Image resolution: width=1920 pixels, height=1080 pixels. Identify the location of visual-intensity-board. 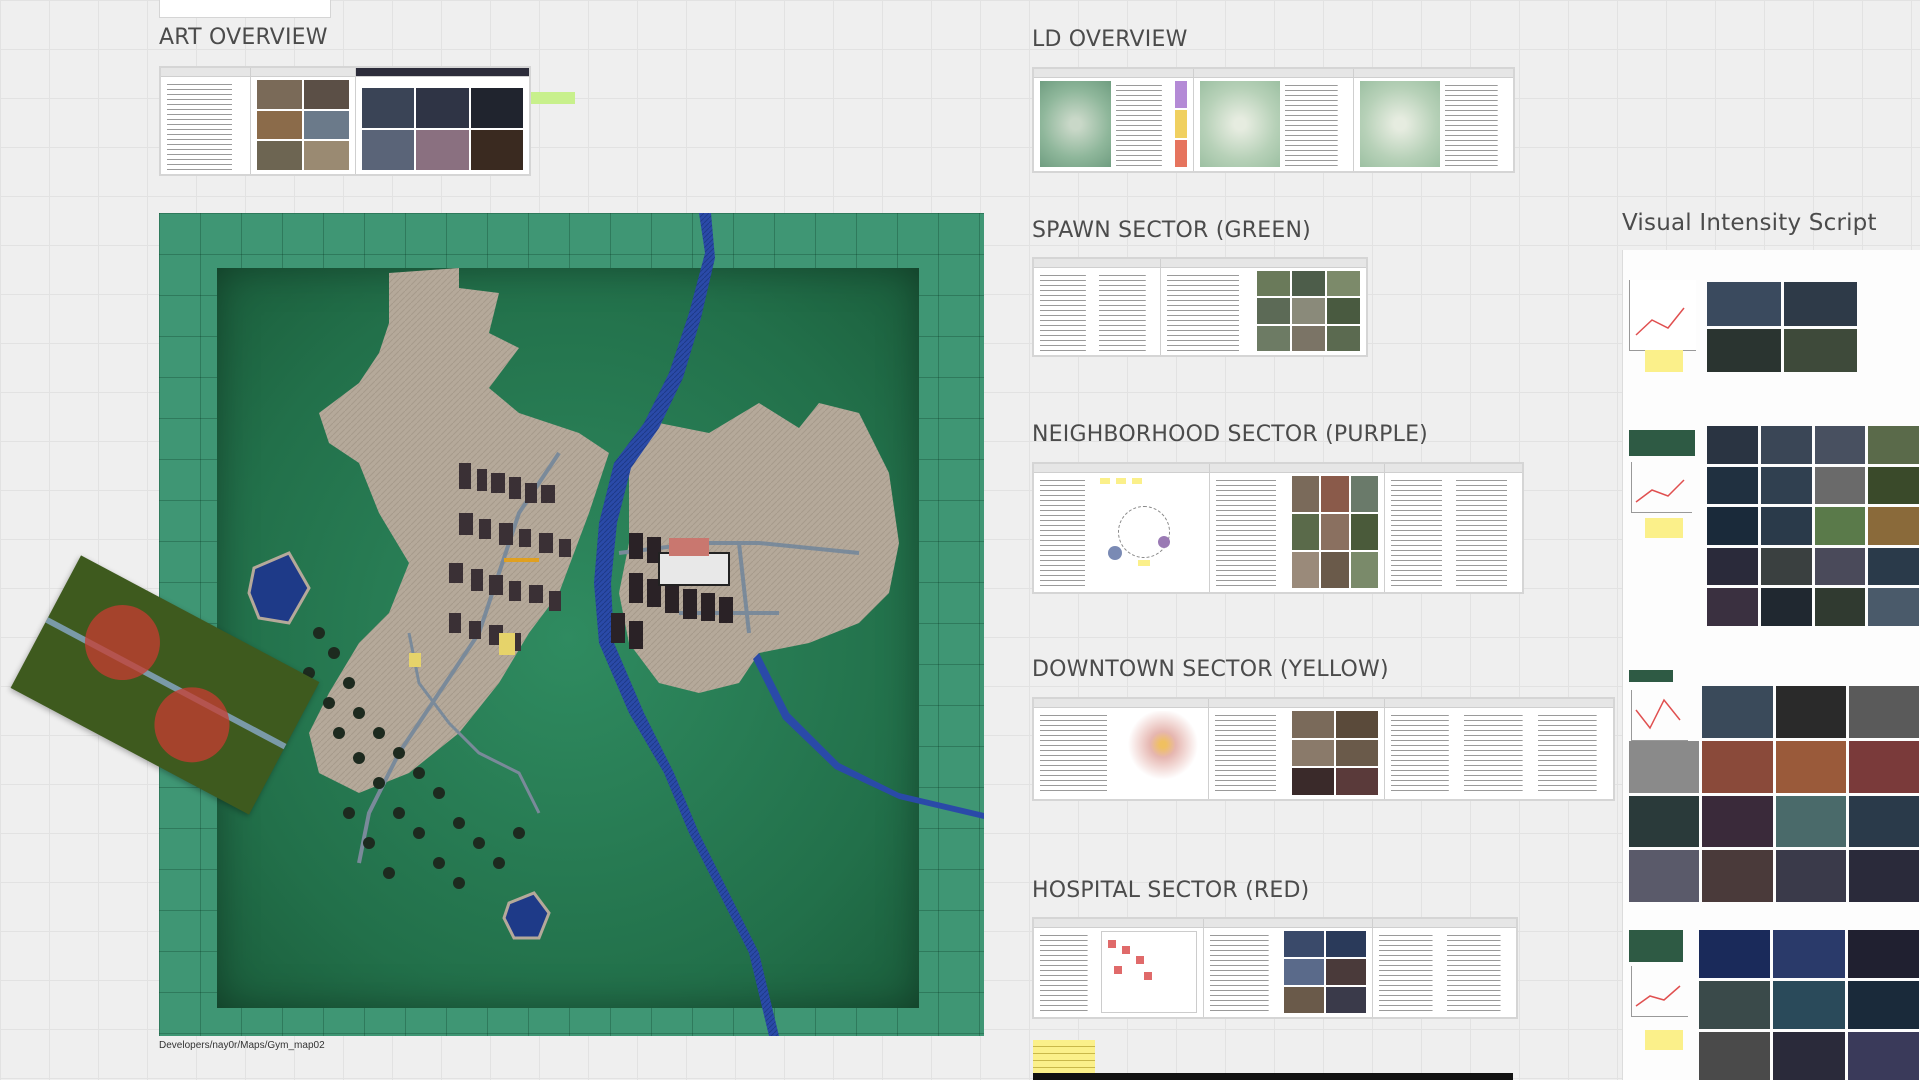
(1771, 665).